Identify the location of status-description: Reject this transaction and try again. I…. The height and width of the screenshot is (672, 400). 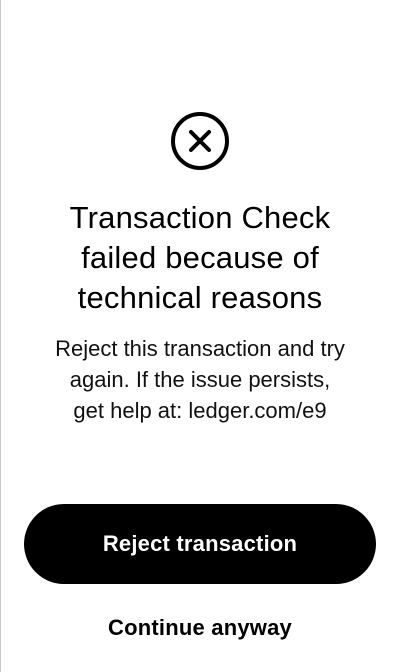
(200, 379).